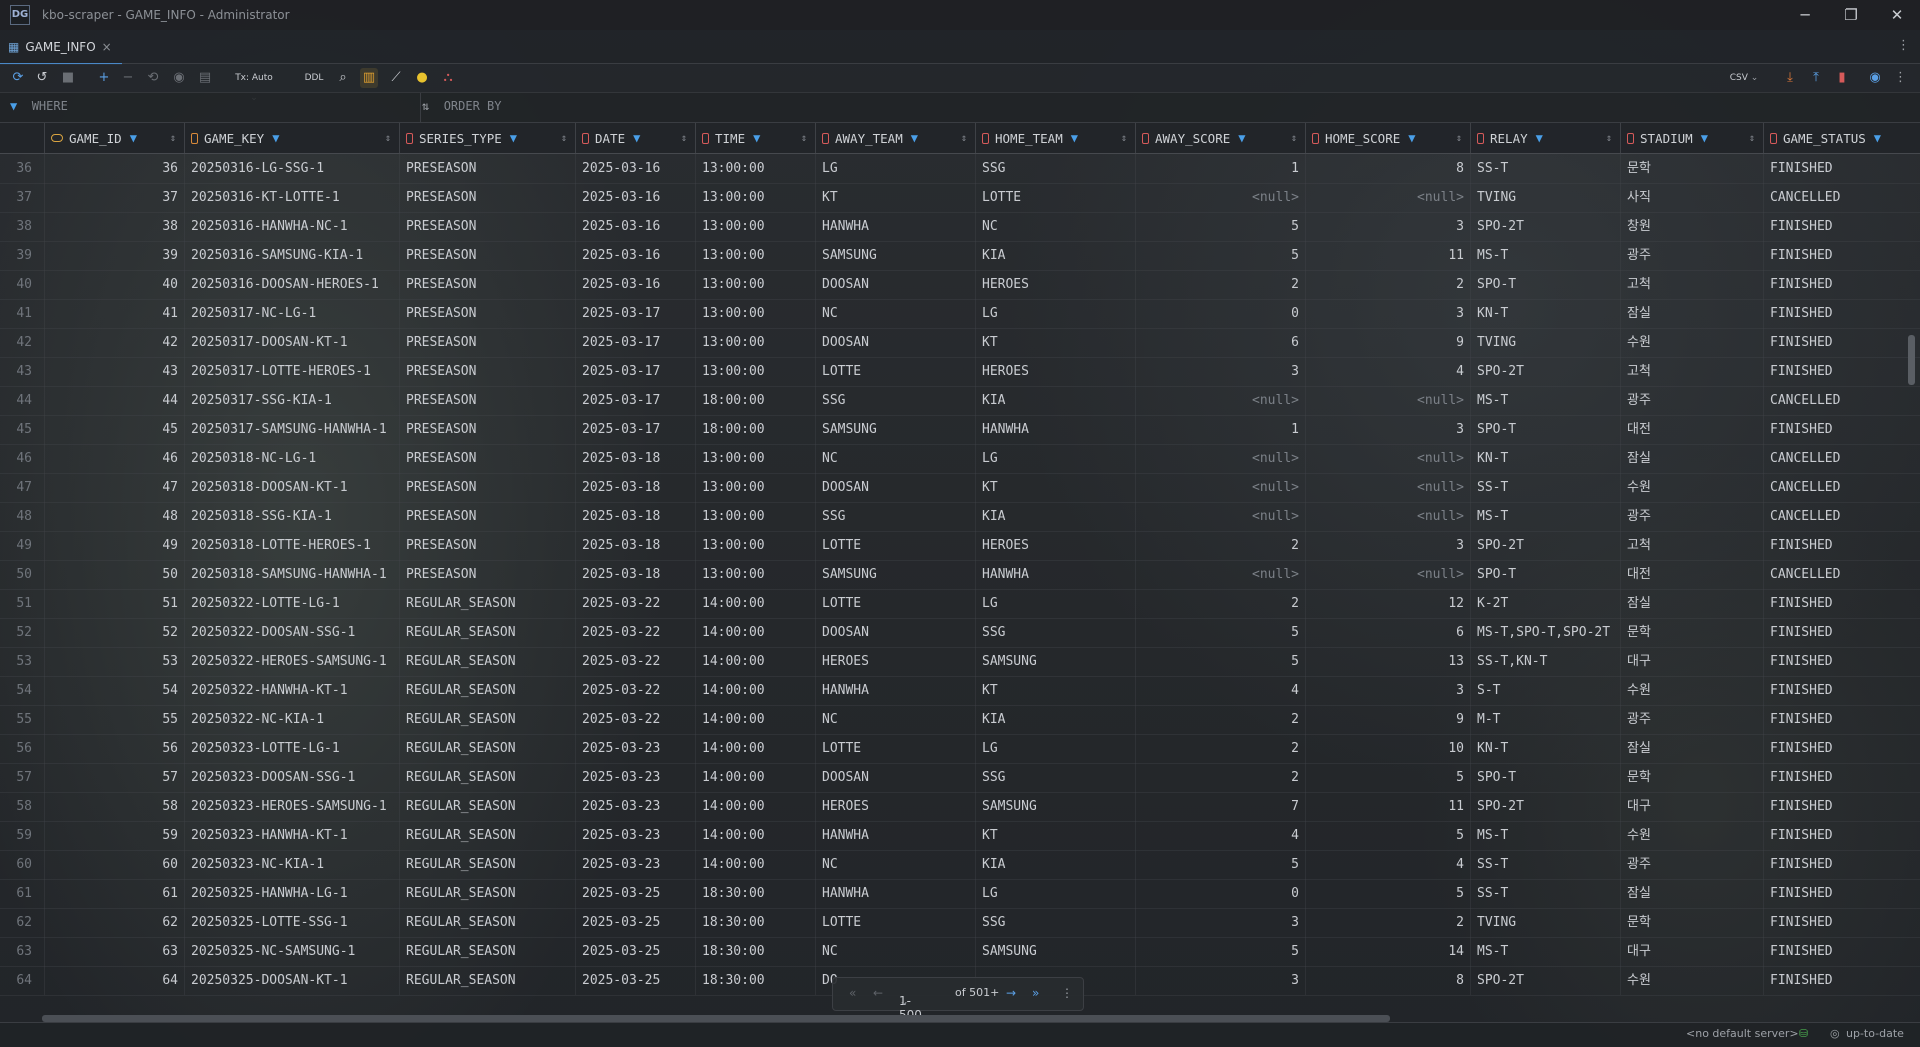 This screenshot has height=1047, width=1920. Describe the element at coordinates (1387, 922) in the screenshot. I see `cell-home-score: 2` at that location.